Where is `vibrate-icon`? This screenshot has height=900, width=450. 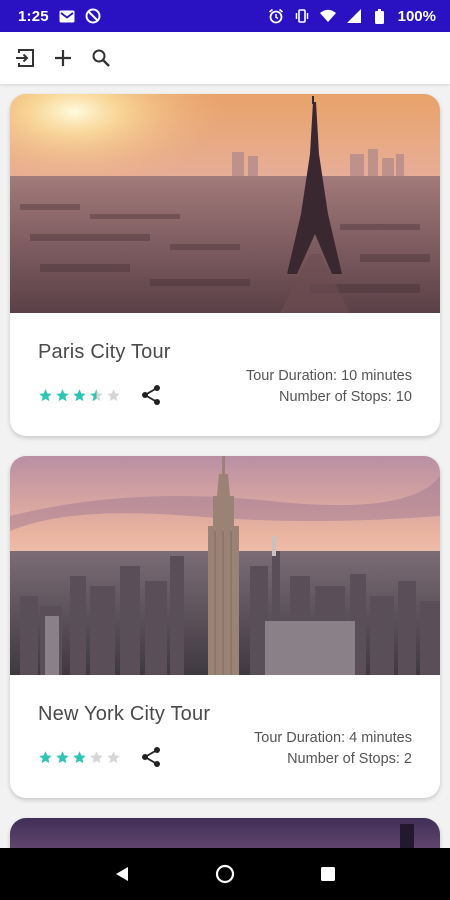
vibrate-icon is located at coordinates (302, 16).